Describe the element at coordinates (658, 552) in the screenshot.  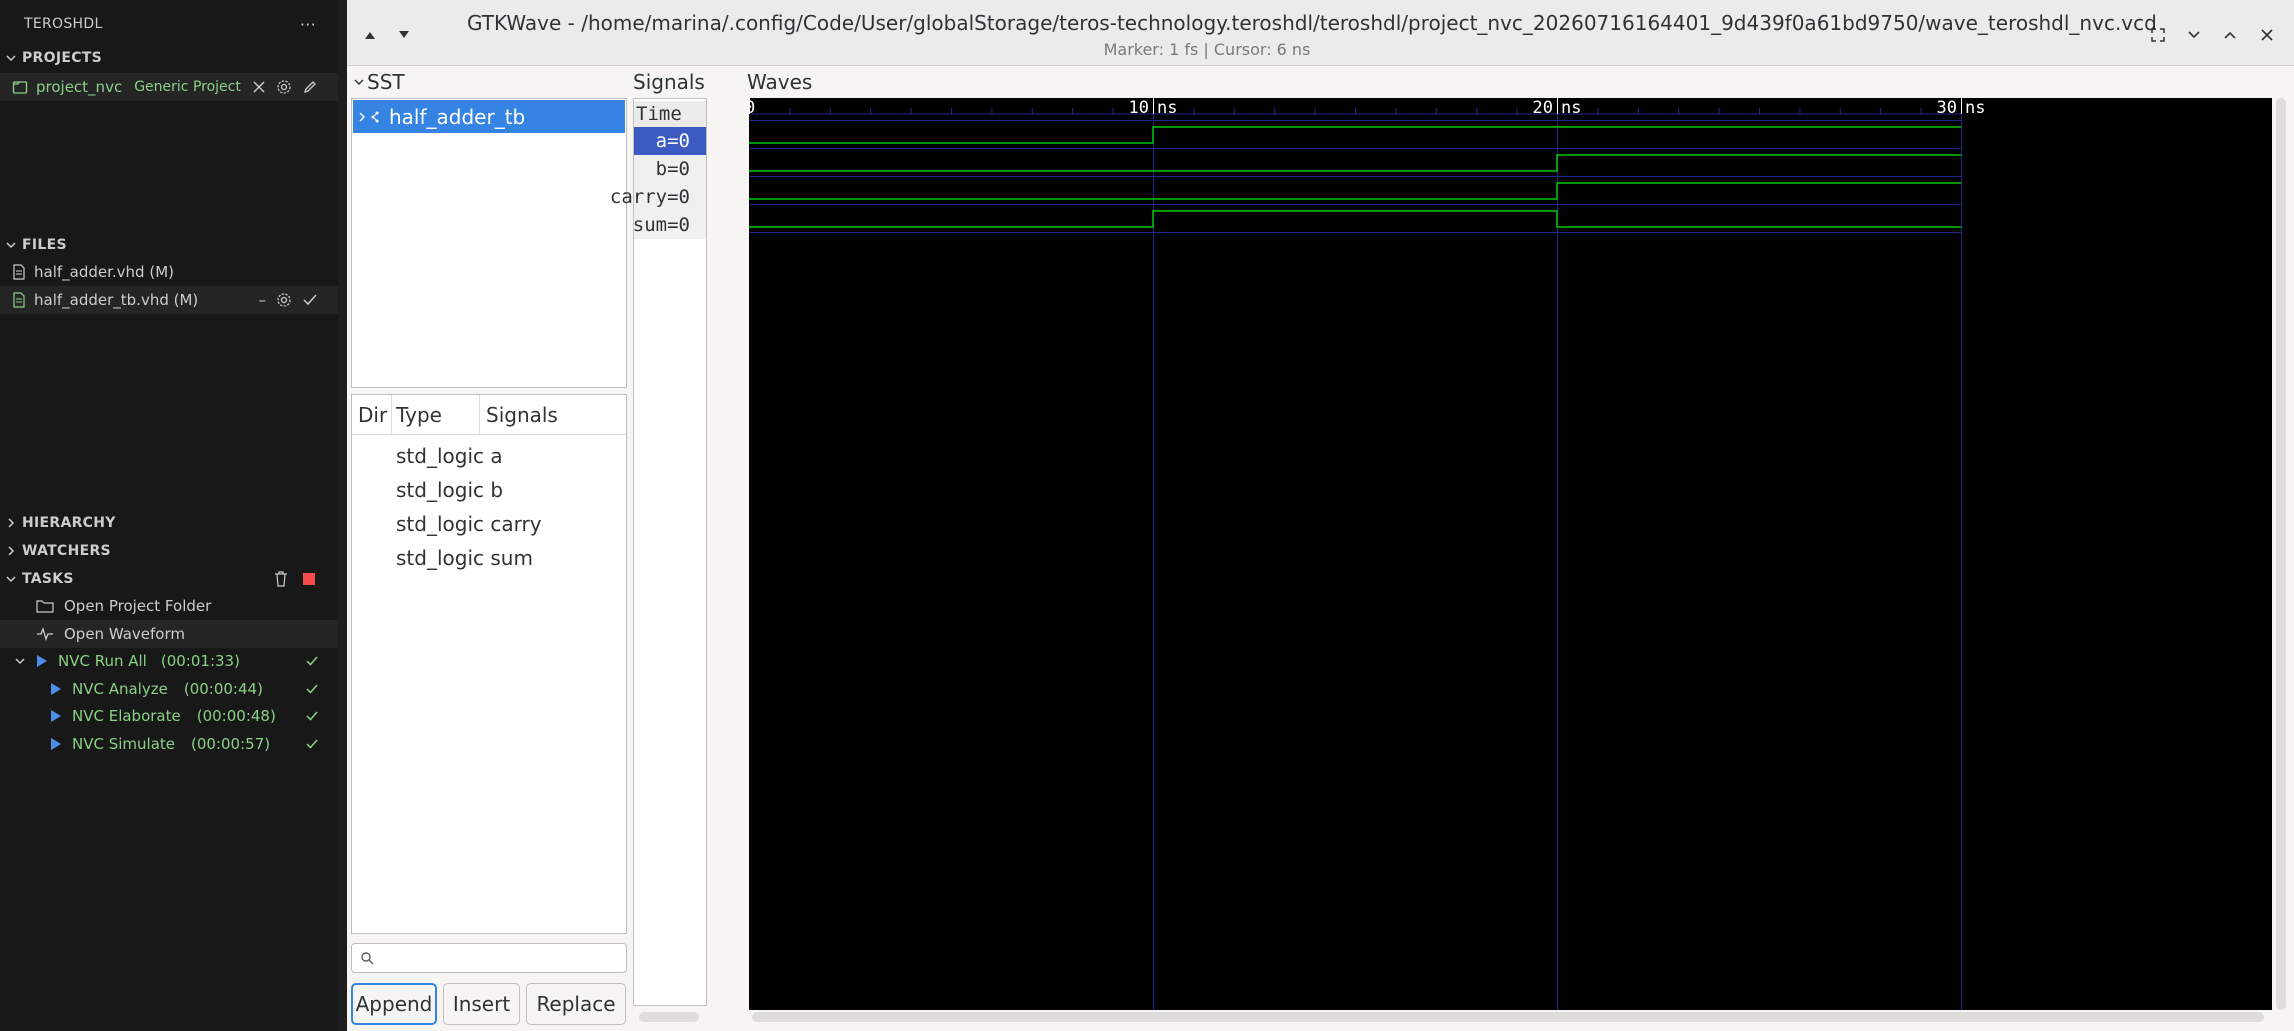
I see `signals-panel: Time a=0 b=0 carry=0 sum=0` at that location.